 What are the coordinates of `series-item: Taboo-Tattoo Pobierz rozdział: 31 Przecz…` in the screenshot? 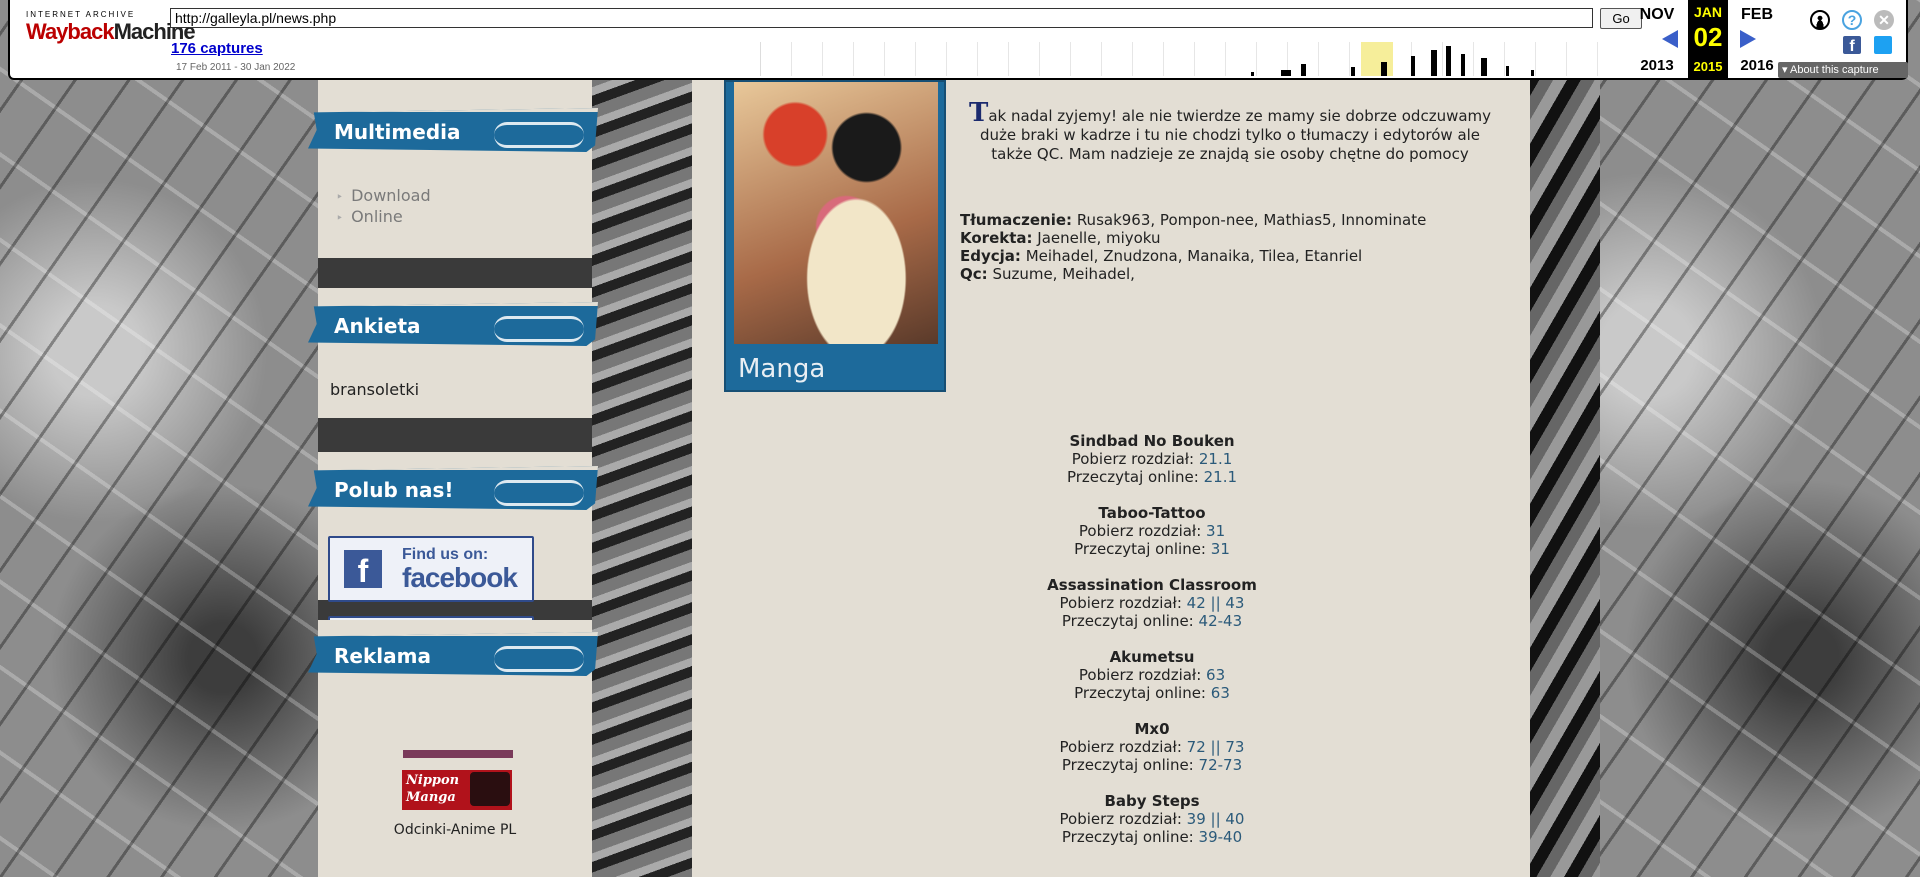 It's located at (1152, 531).